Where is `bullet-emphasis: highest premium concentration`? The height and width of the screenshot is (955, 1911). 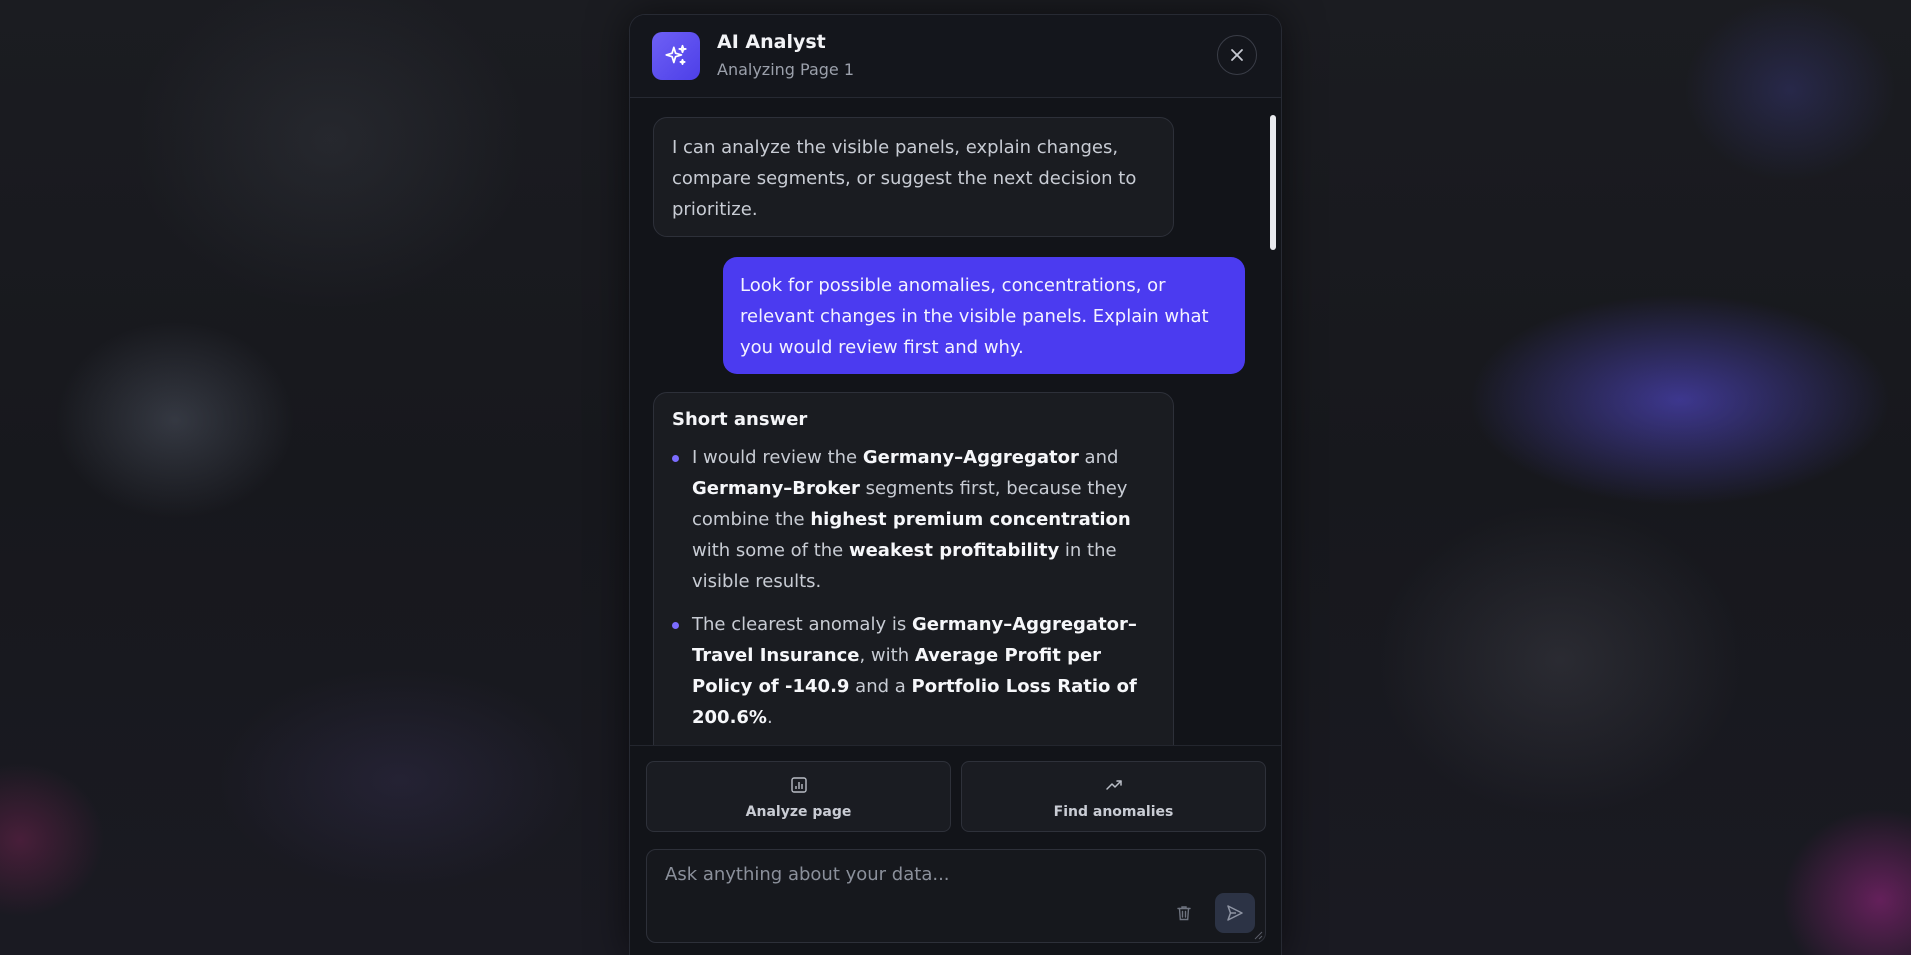 bullet-emphasis: highest premium concentration is located at coordinates (970, 519).